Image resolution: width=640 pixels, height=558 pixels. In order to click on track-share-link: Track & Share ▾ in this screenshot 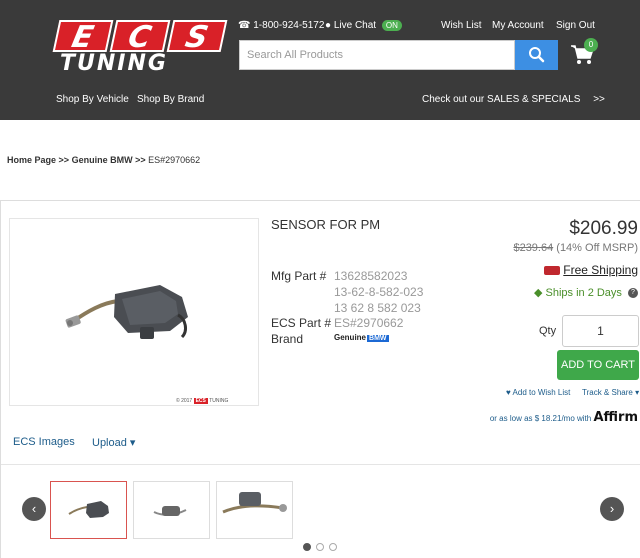, I will do `click(610, 392)`.